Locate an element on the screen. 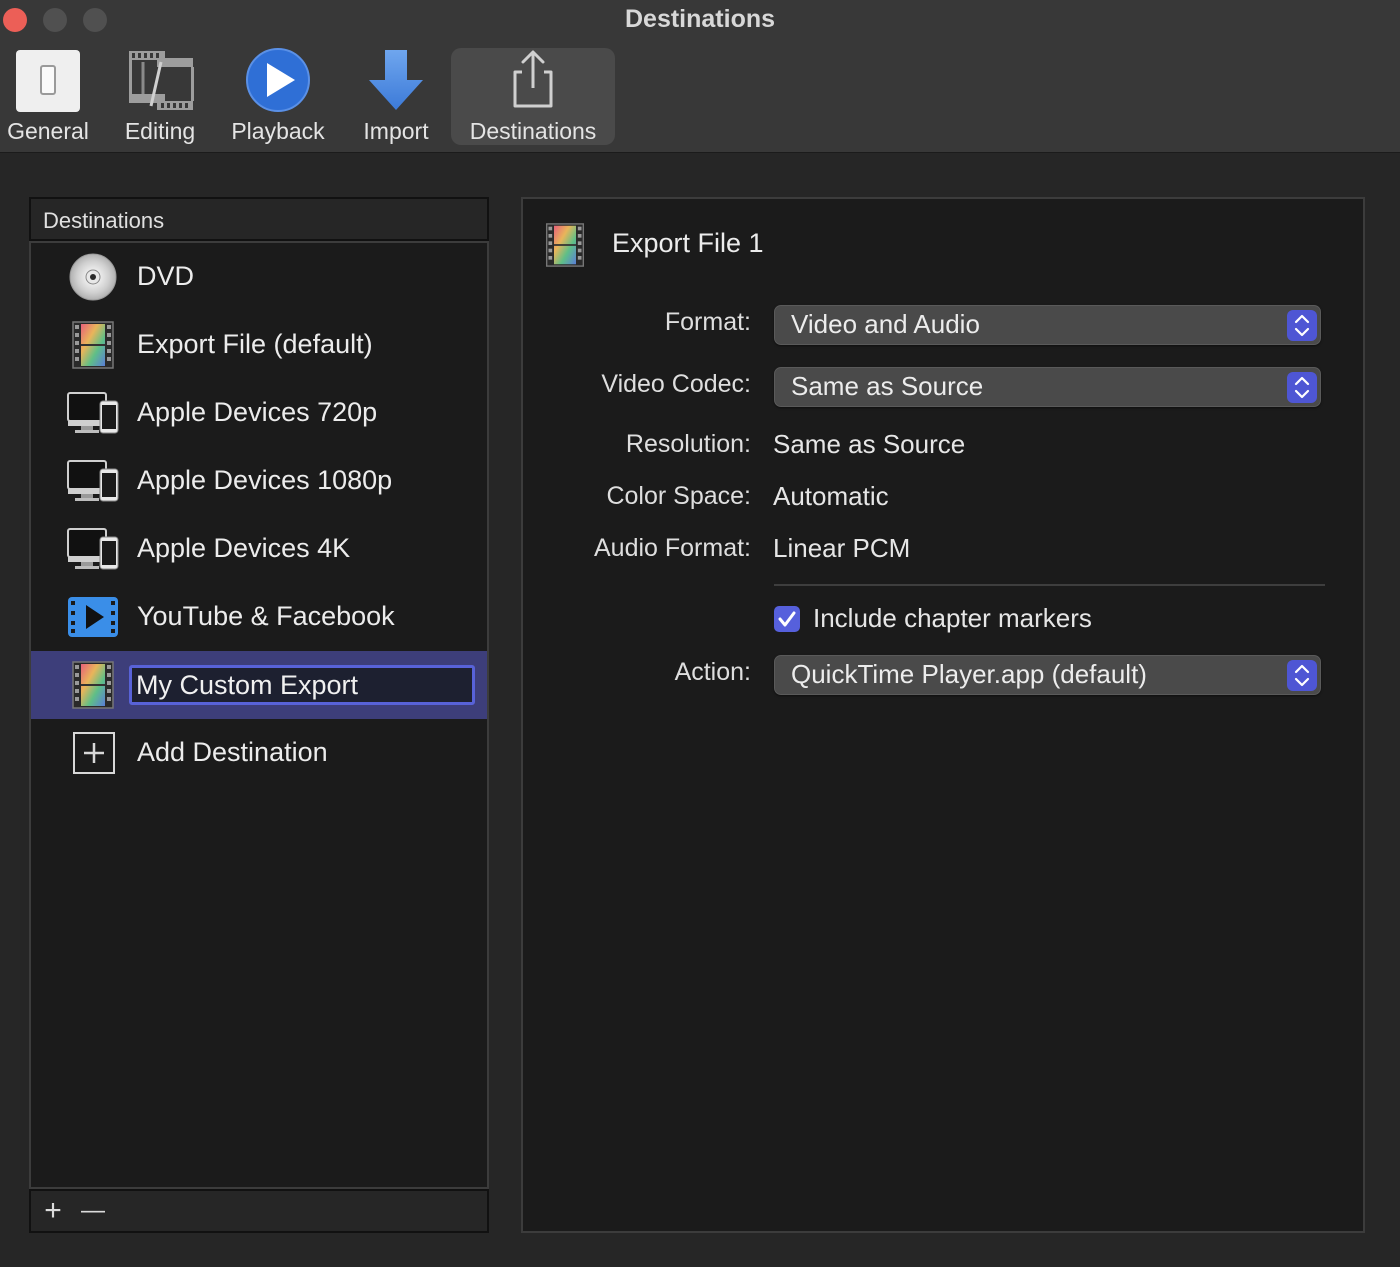 The height and width of the screenshot is (1267, 1400). video-play-icon is located at coordinates (93, 617).